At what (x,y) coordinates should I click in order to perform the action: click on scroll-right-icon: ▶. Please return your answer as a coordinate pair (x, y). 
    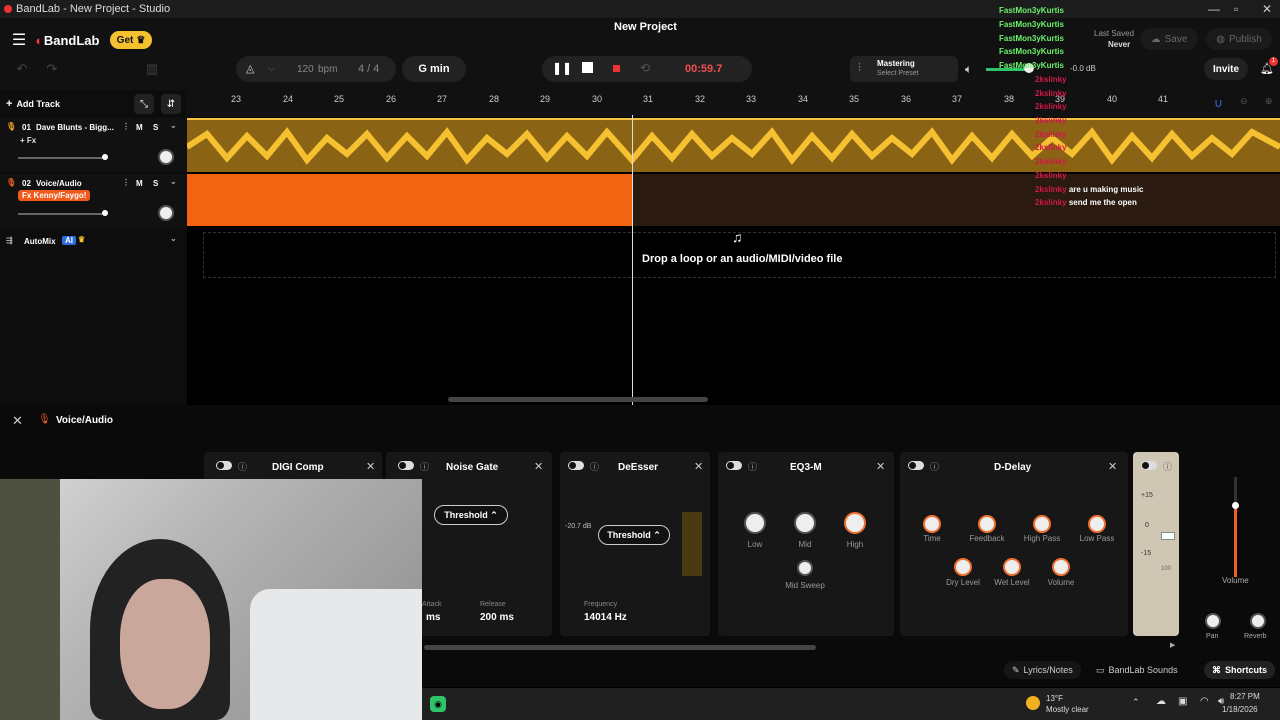
    Looking at the image, I should click on (1172, 645).